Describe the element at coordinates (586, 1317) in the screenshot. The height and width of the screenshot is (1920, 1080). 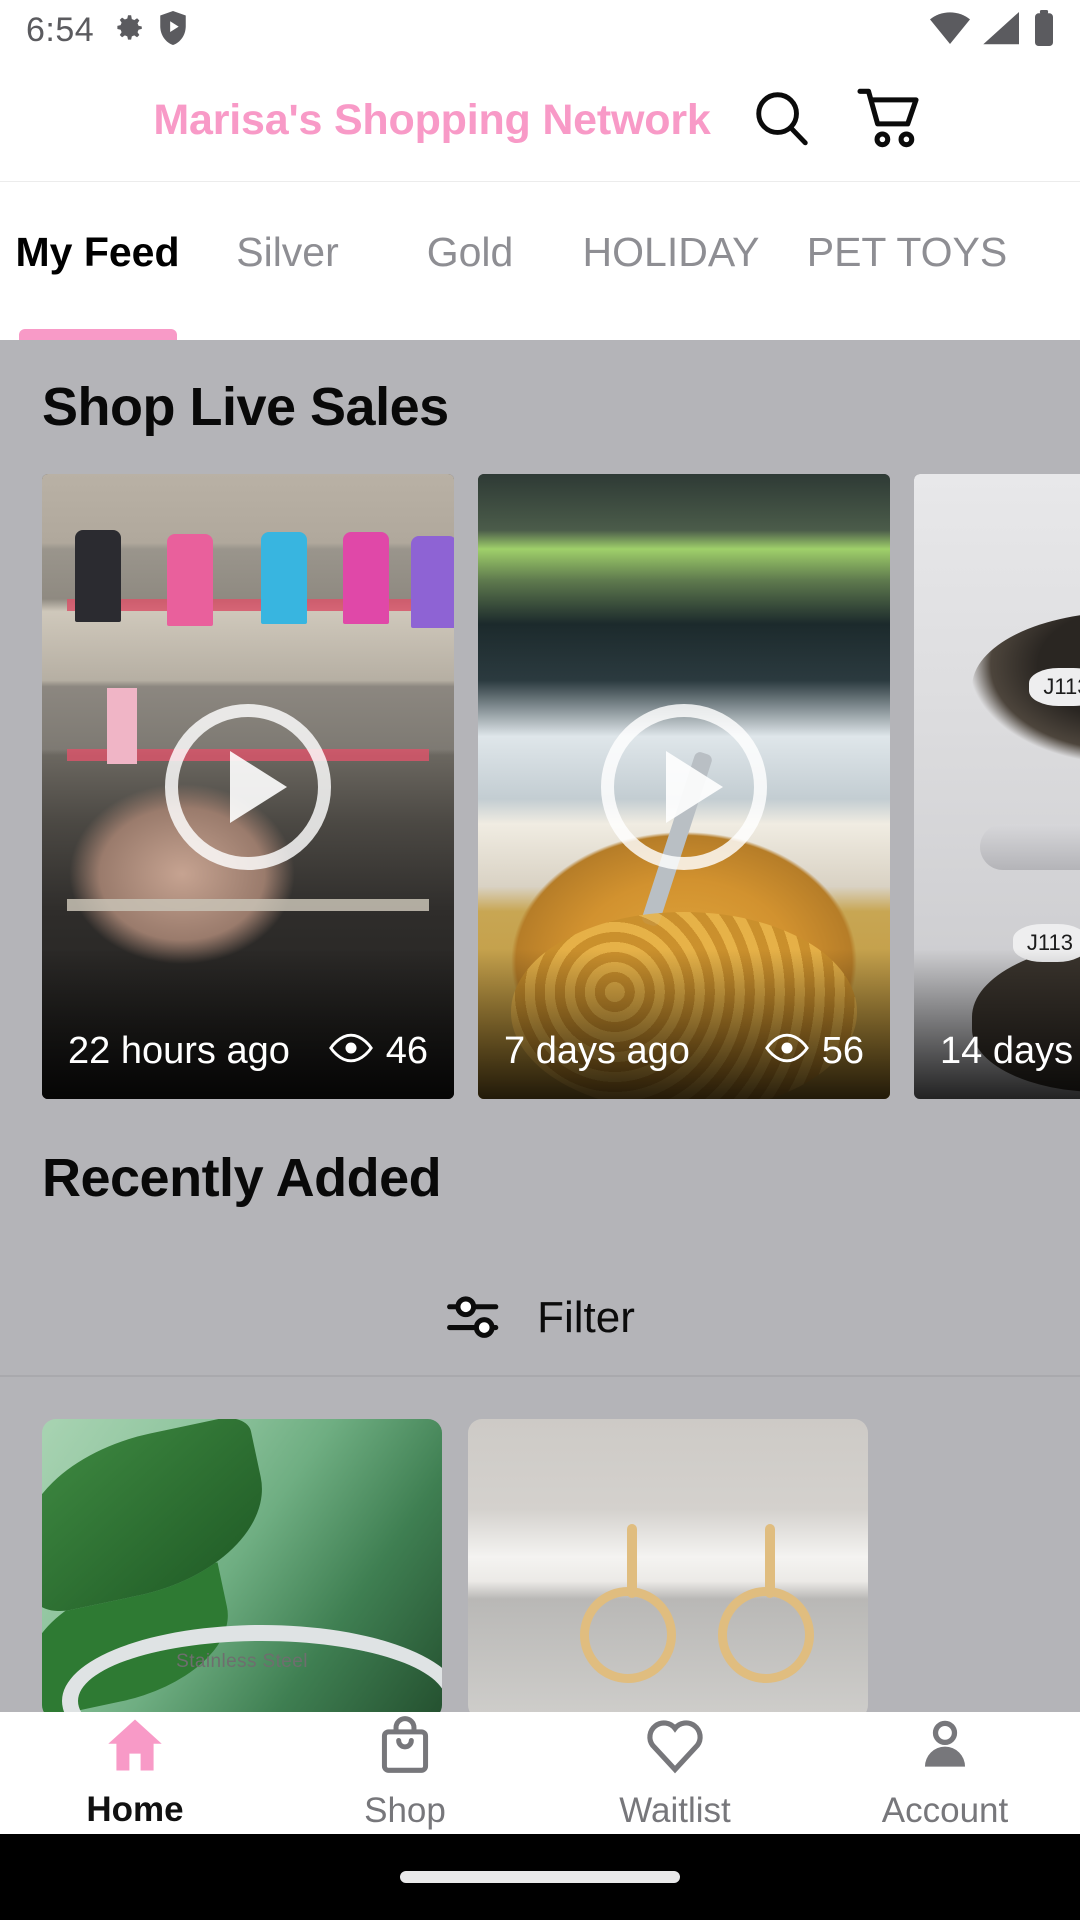
I see `filter-label: Filter` at that location.